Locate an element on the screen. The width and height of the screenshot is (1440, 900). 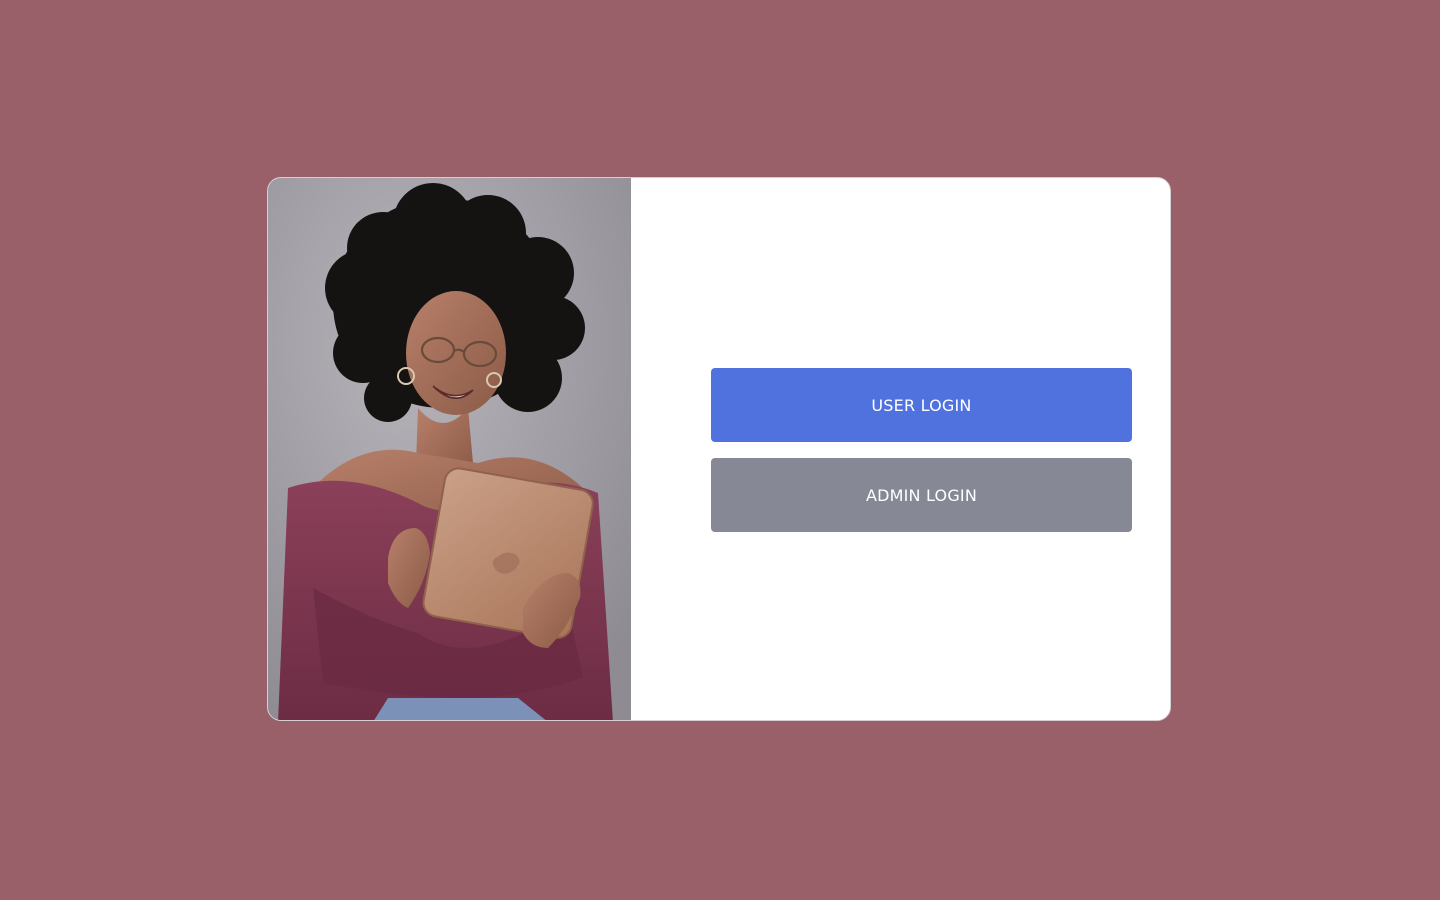
user-login-button: USER LOGIN is located at coordinates (921, 405).